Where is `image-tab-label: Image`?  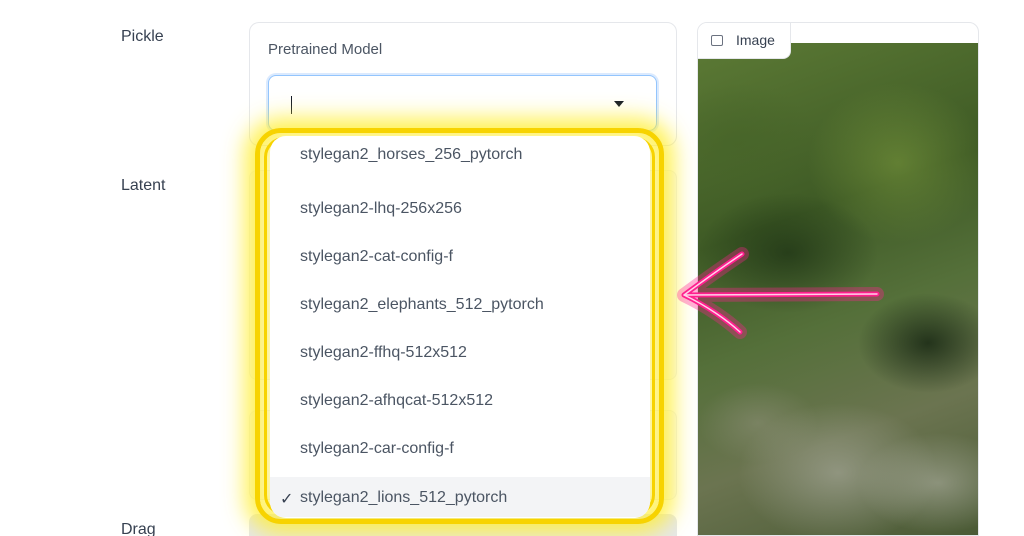 image-tab-label: Image is located at coordinates (755, 40).